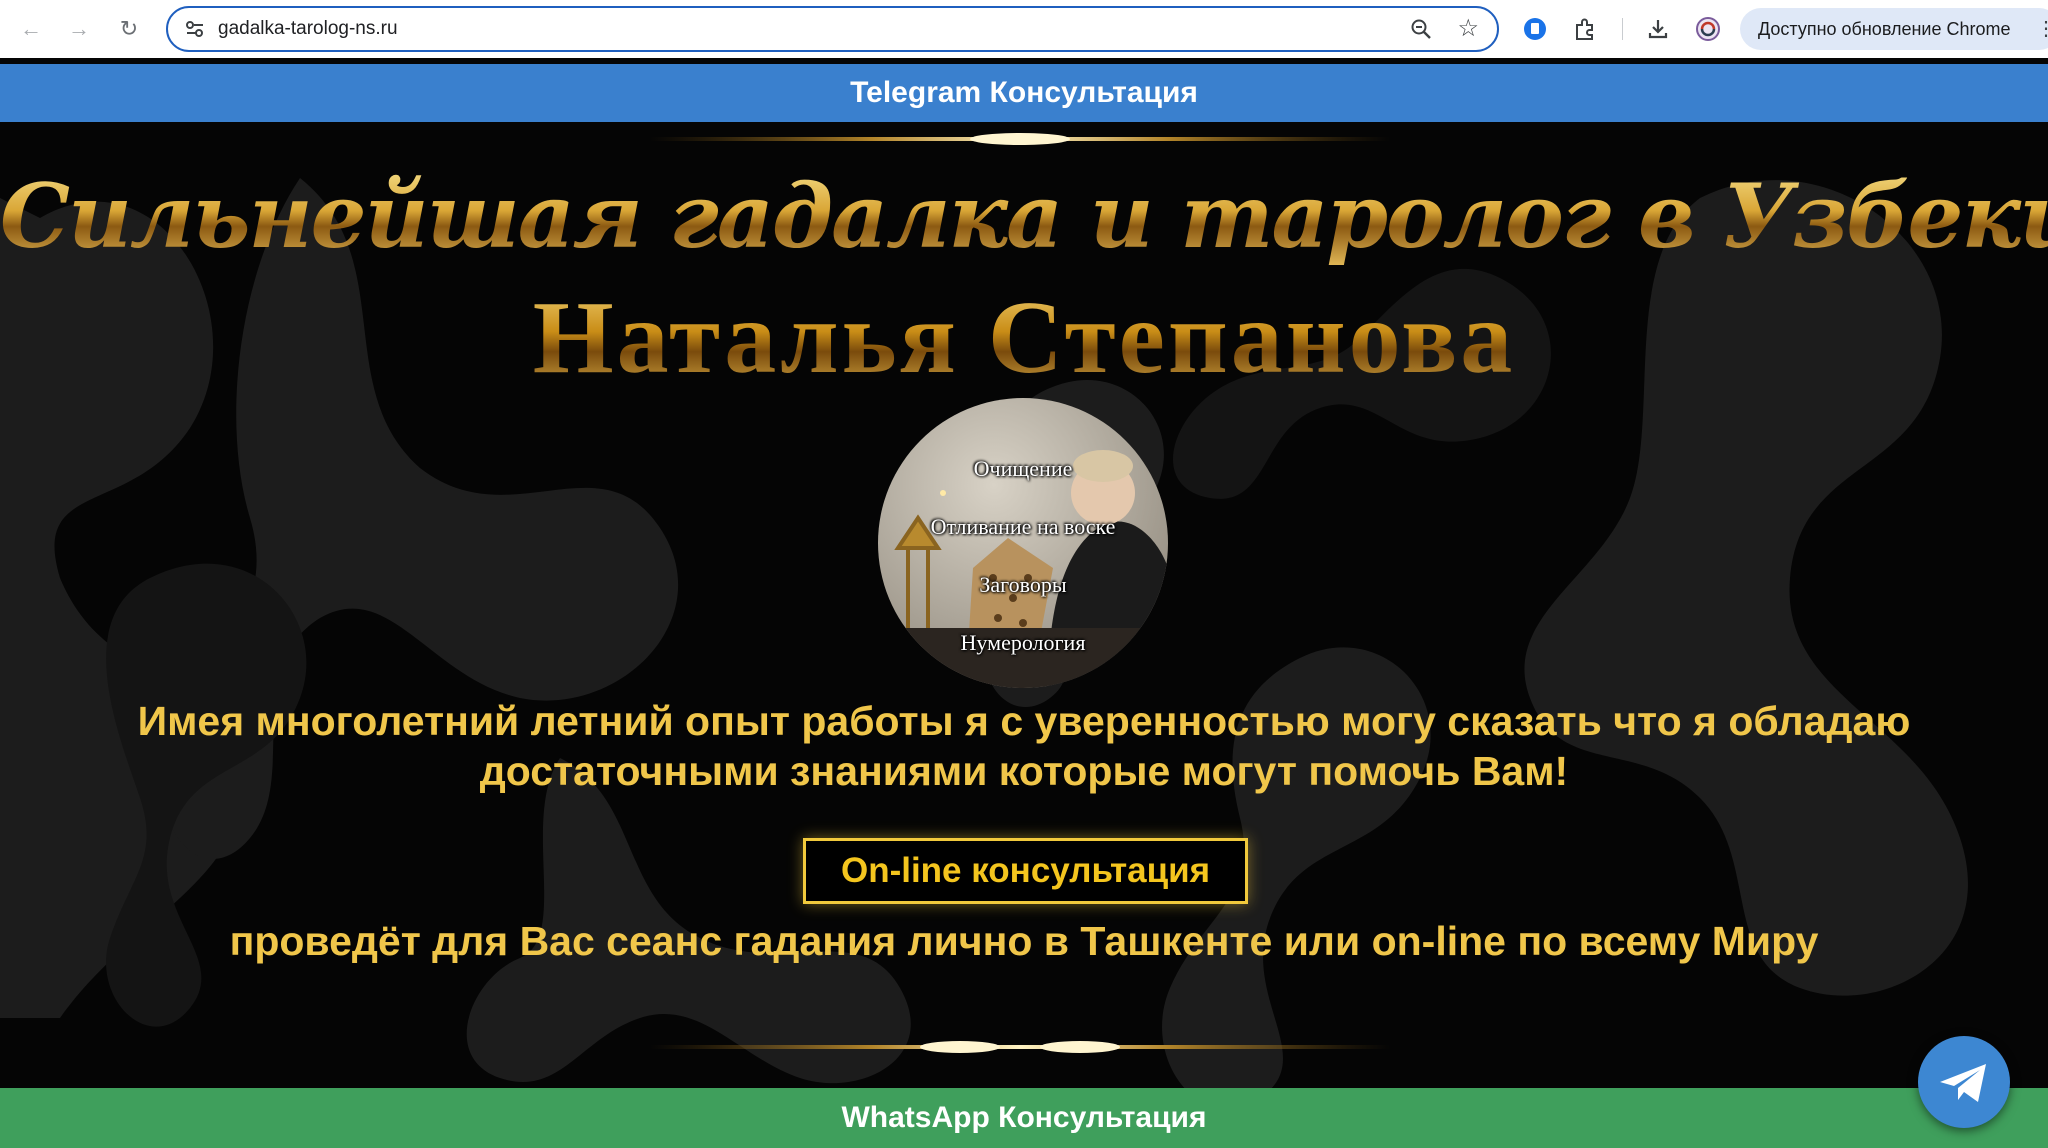 The image size is (2048, 1148). I want to click on whatsapp-consultation-bar: WhatsApp Консультация, so click(1024, 1118).